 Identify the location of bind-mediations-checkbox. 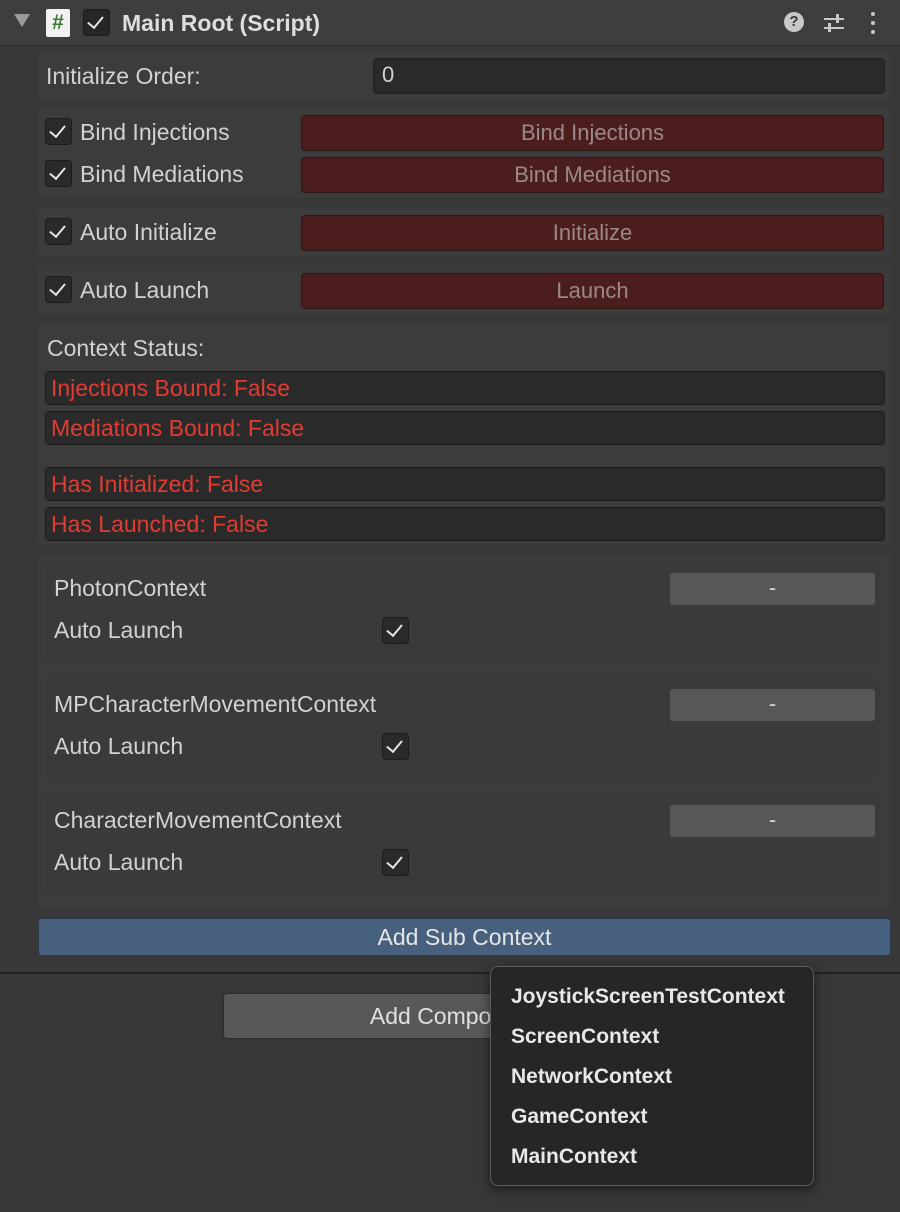
(58, 173).